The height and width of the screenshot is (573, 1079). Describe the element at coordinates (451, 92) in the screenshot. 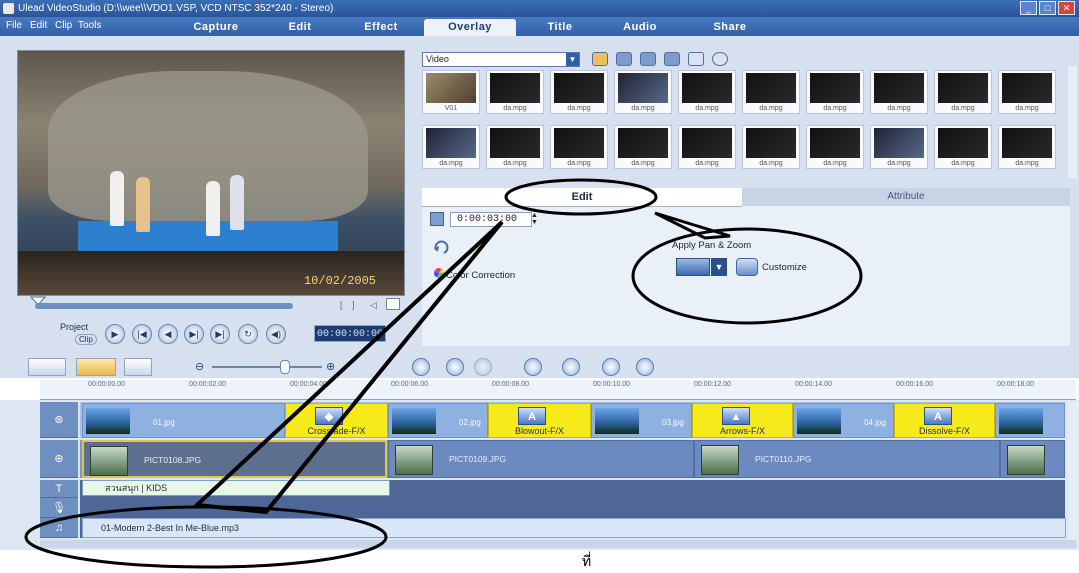

I see `library-thumbnail: V01` at that location.